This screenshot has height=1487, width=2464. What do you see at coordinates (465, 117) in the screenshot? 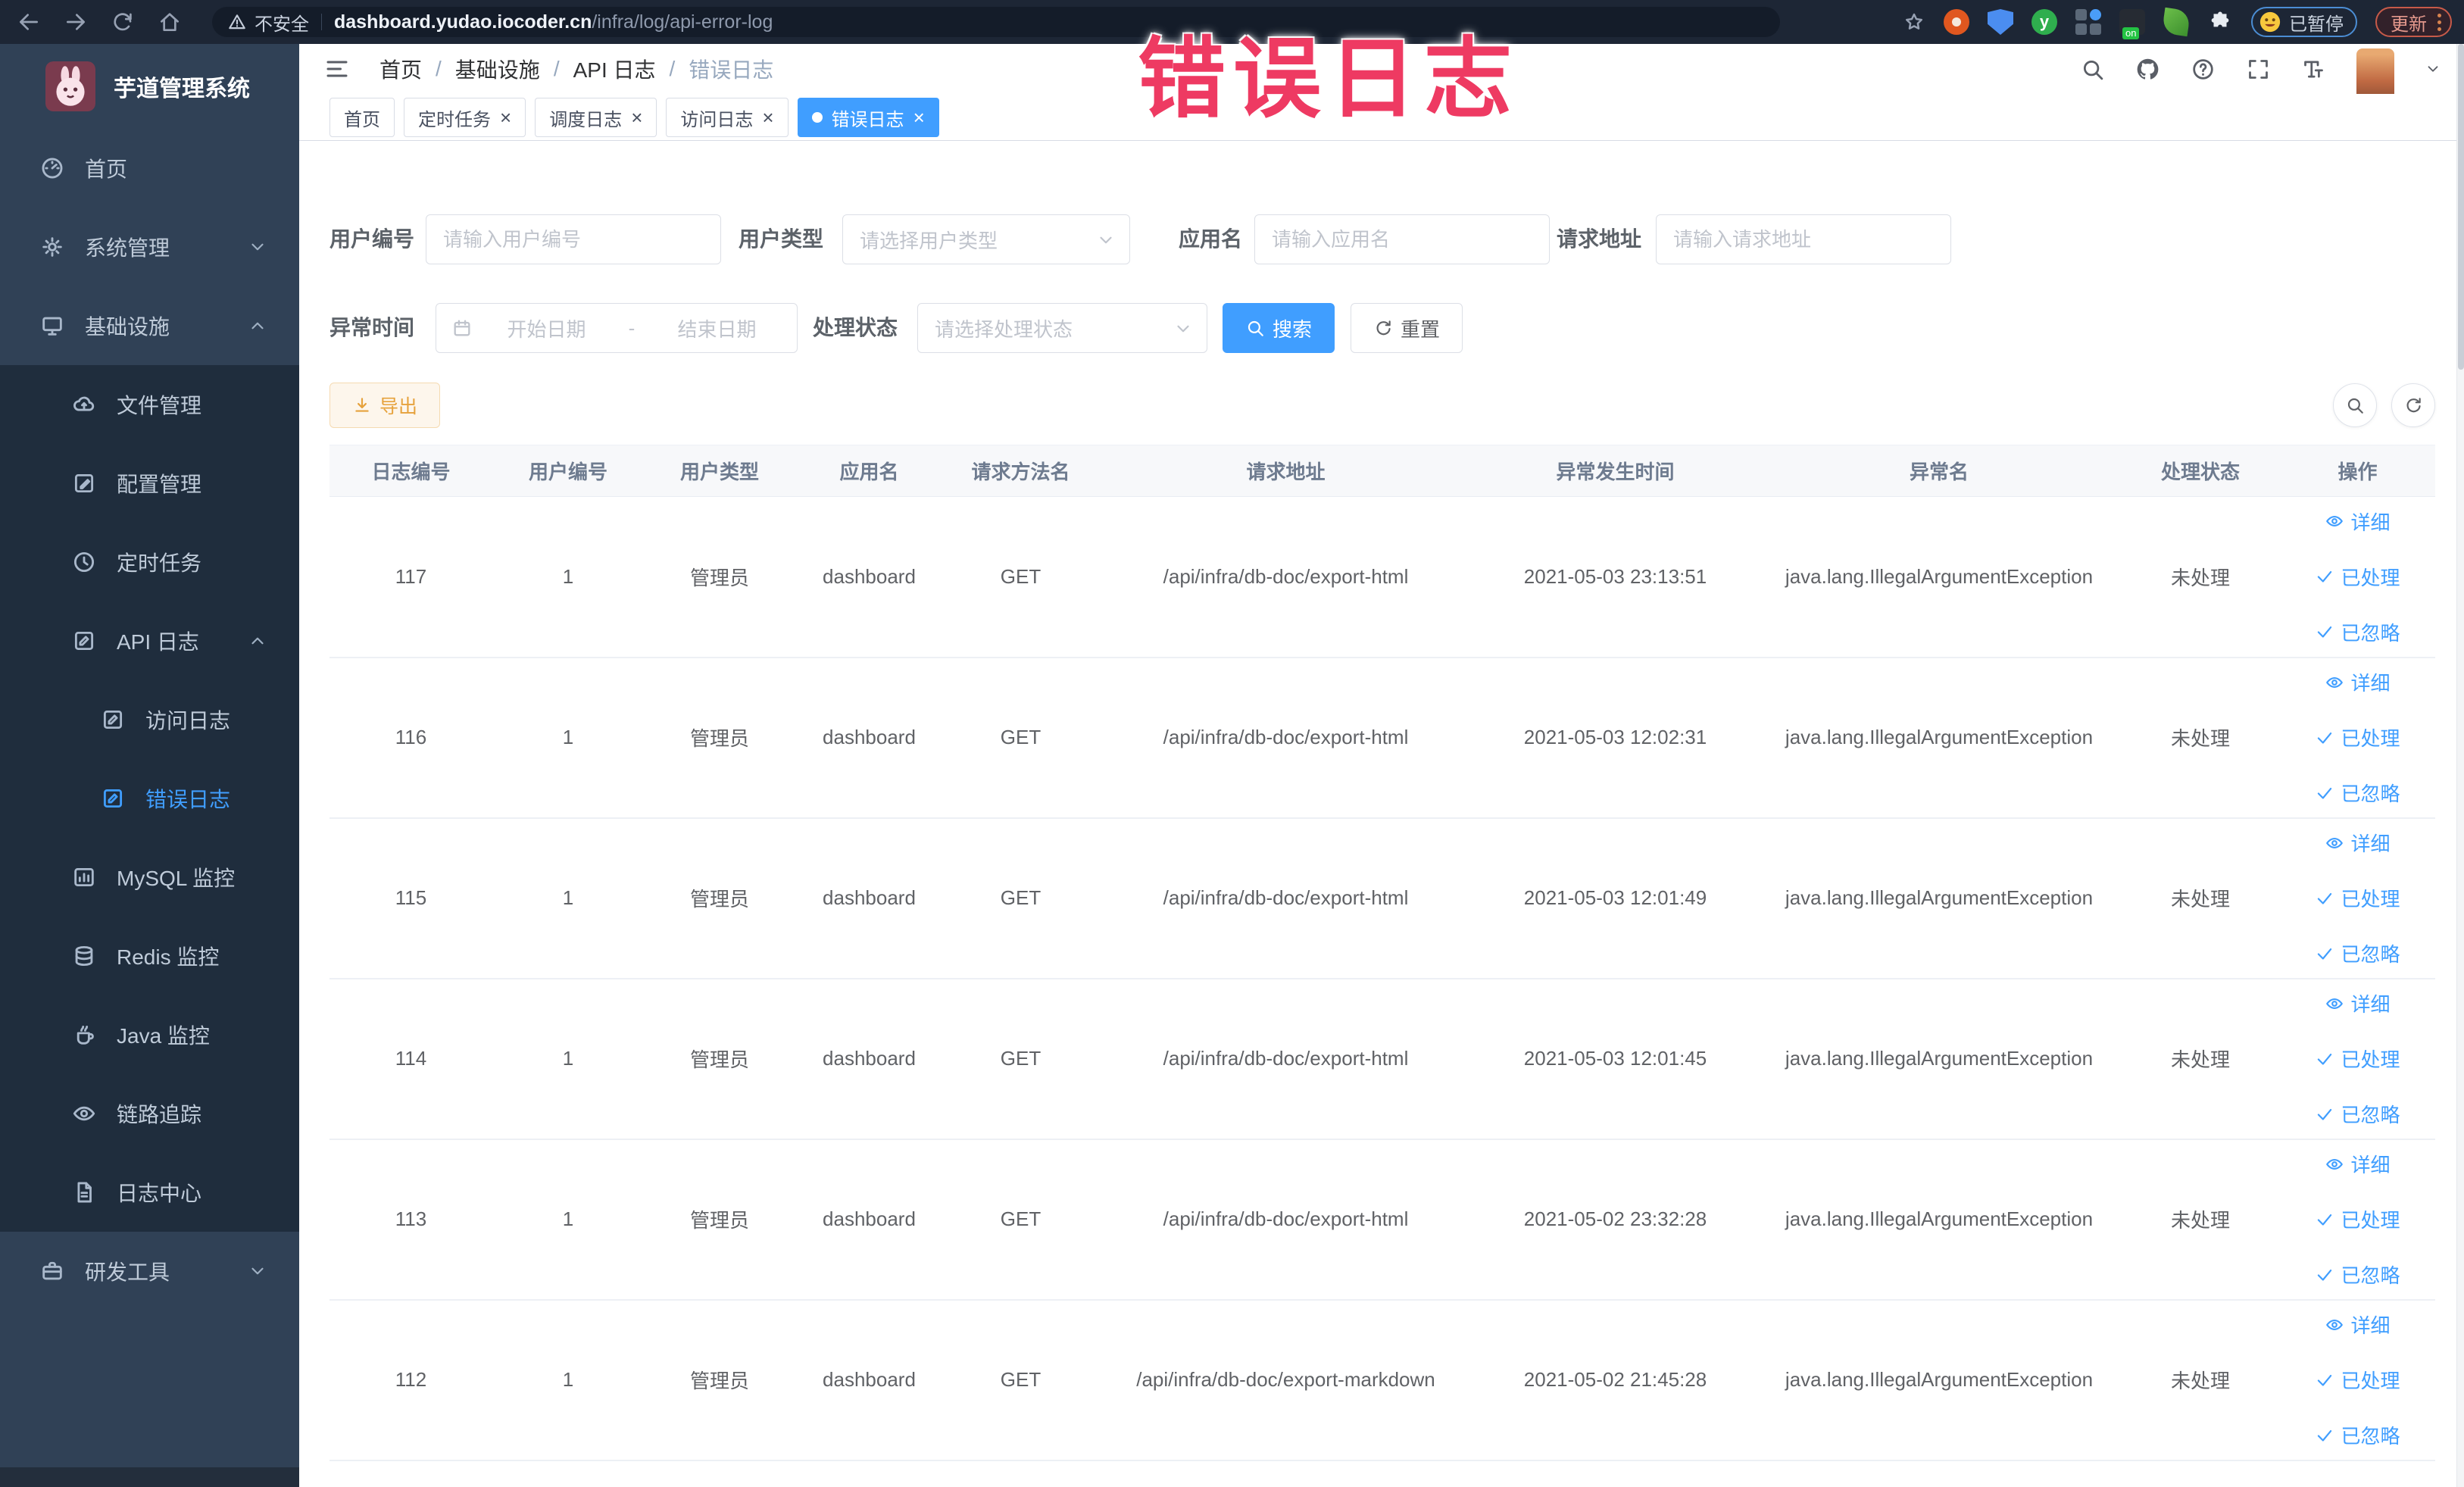
I see `tab-scheduled-task: 定时任务 ×` at bounding box center [465, 117].